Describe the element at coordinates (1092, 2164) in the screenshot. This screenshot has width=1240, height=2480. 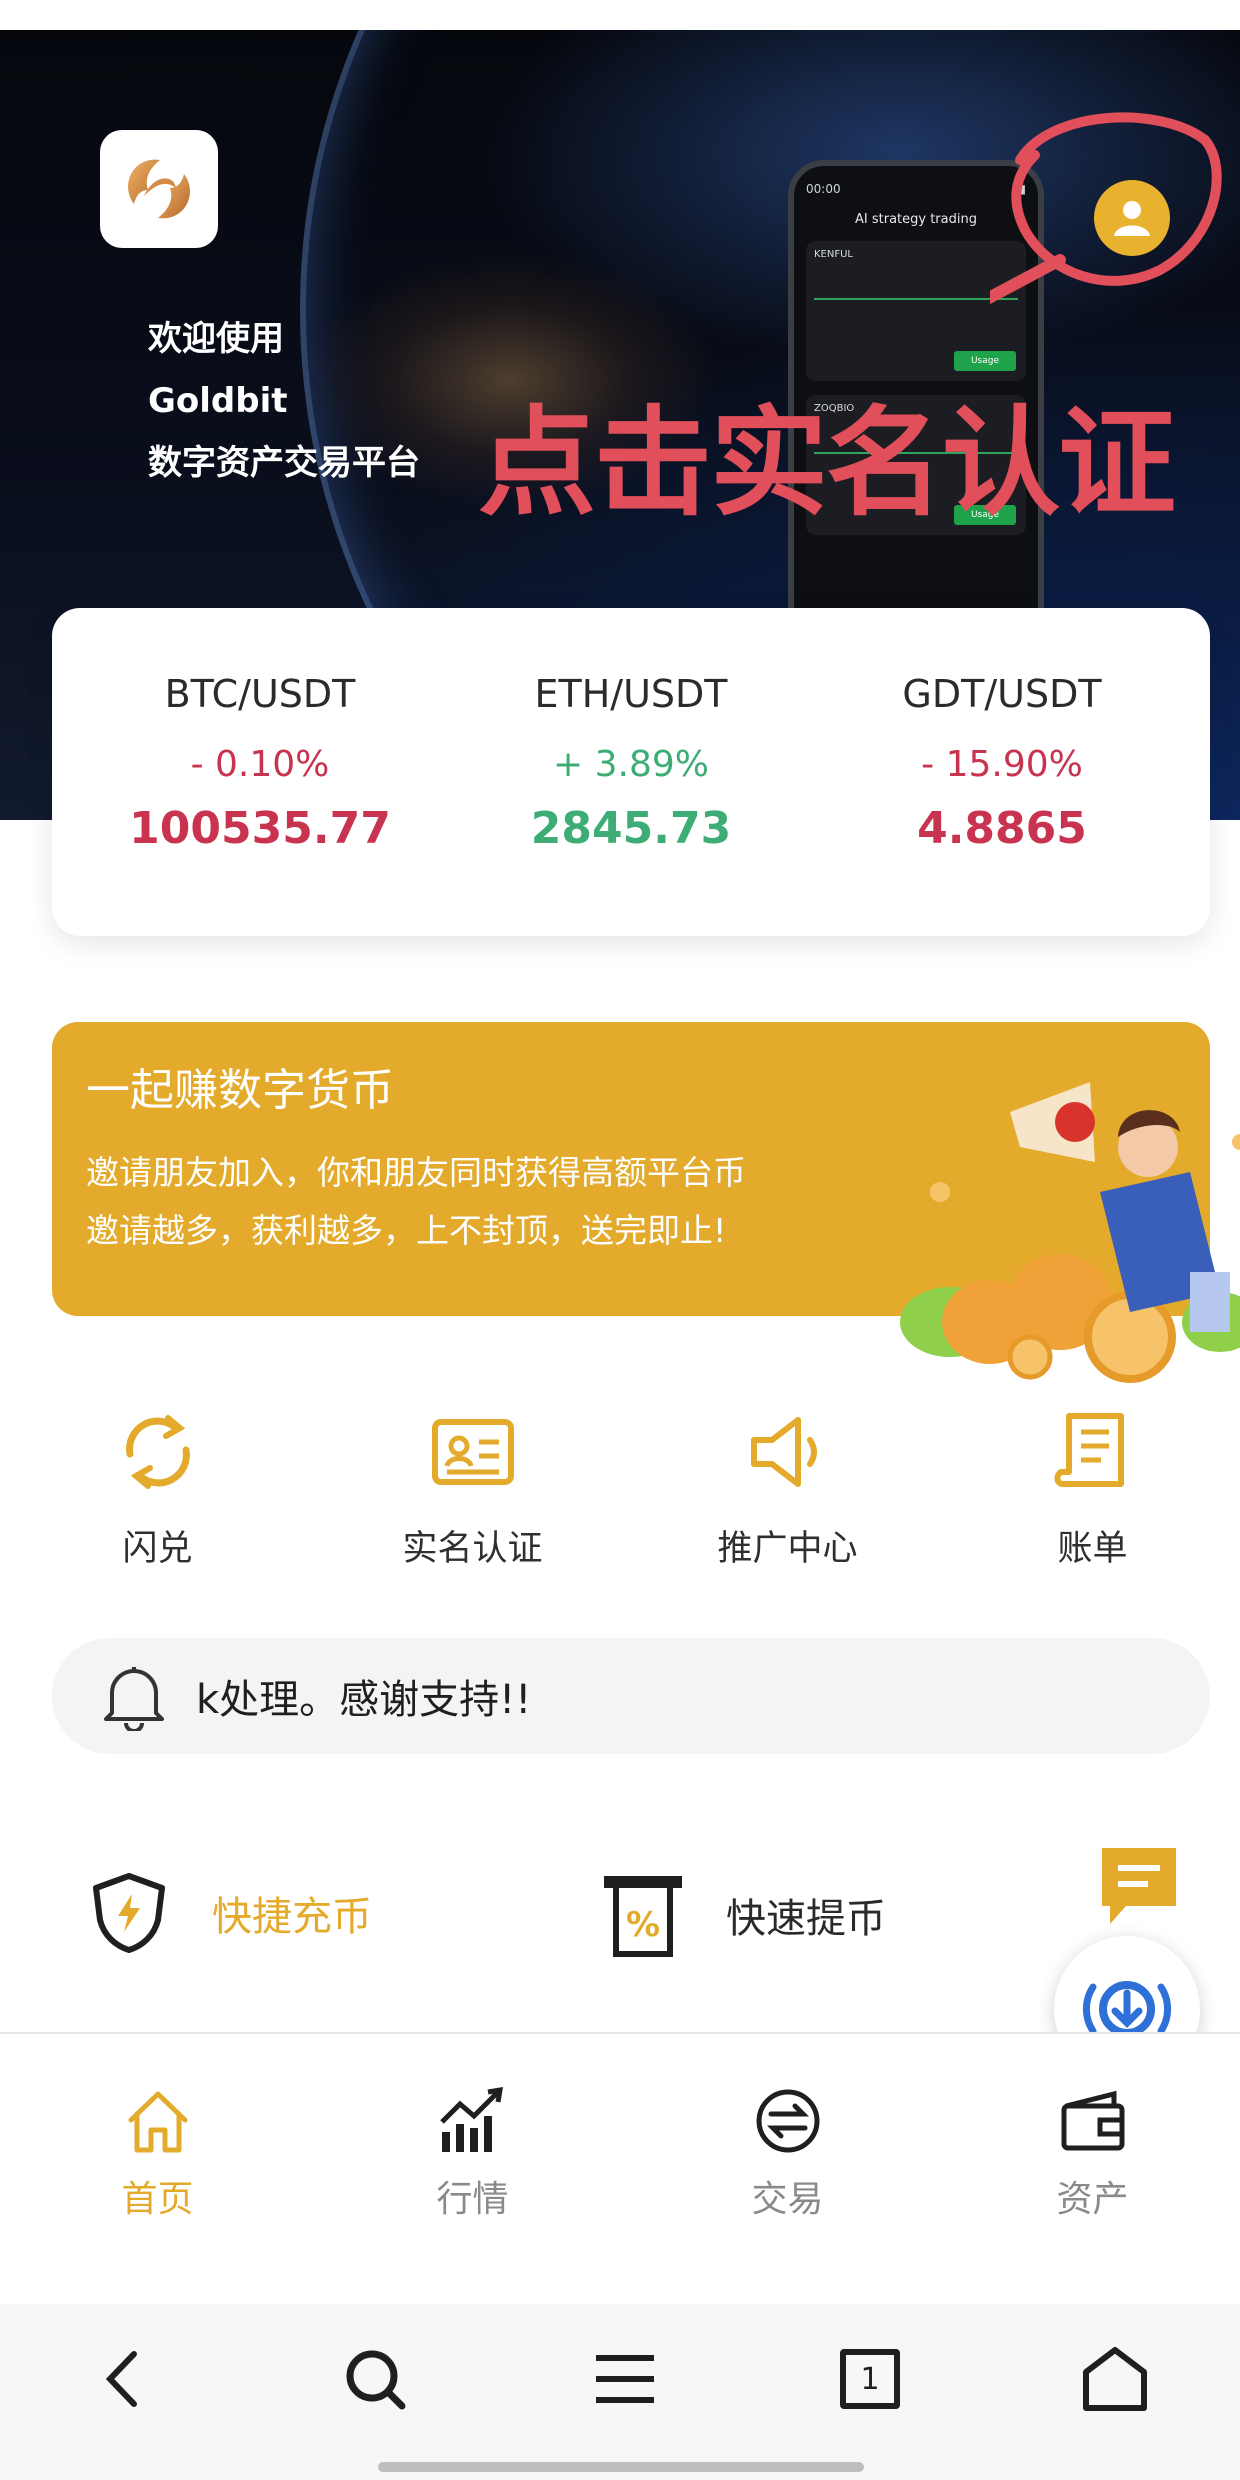
I see `tab-assets: 资产` at that location.